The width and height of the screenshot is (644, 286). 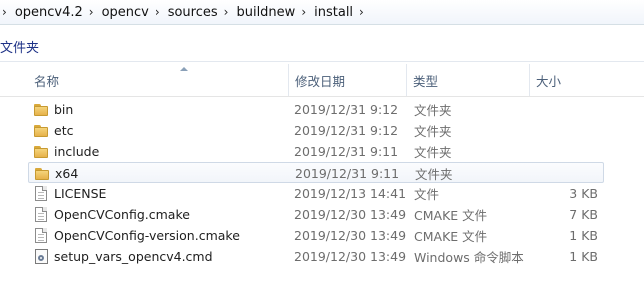 What do you see at coordinates (41, 256) in the screenshot?
I see `cmd-script-icon` at bounding box center [41, 256].